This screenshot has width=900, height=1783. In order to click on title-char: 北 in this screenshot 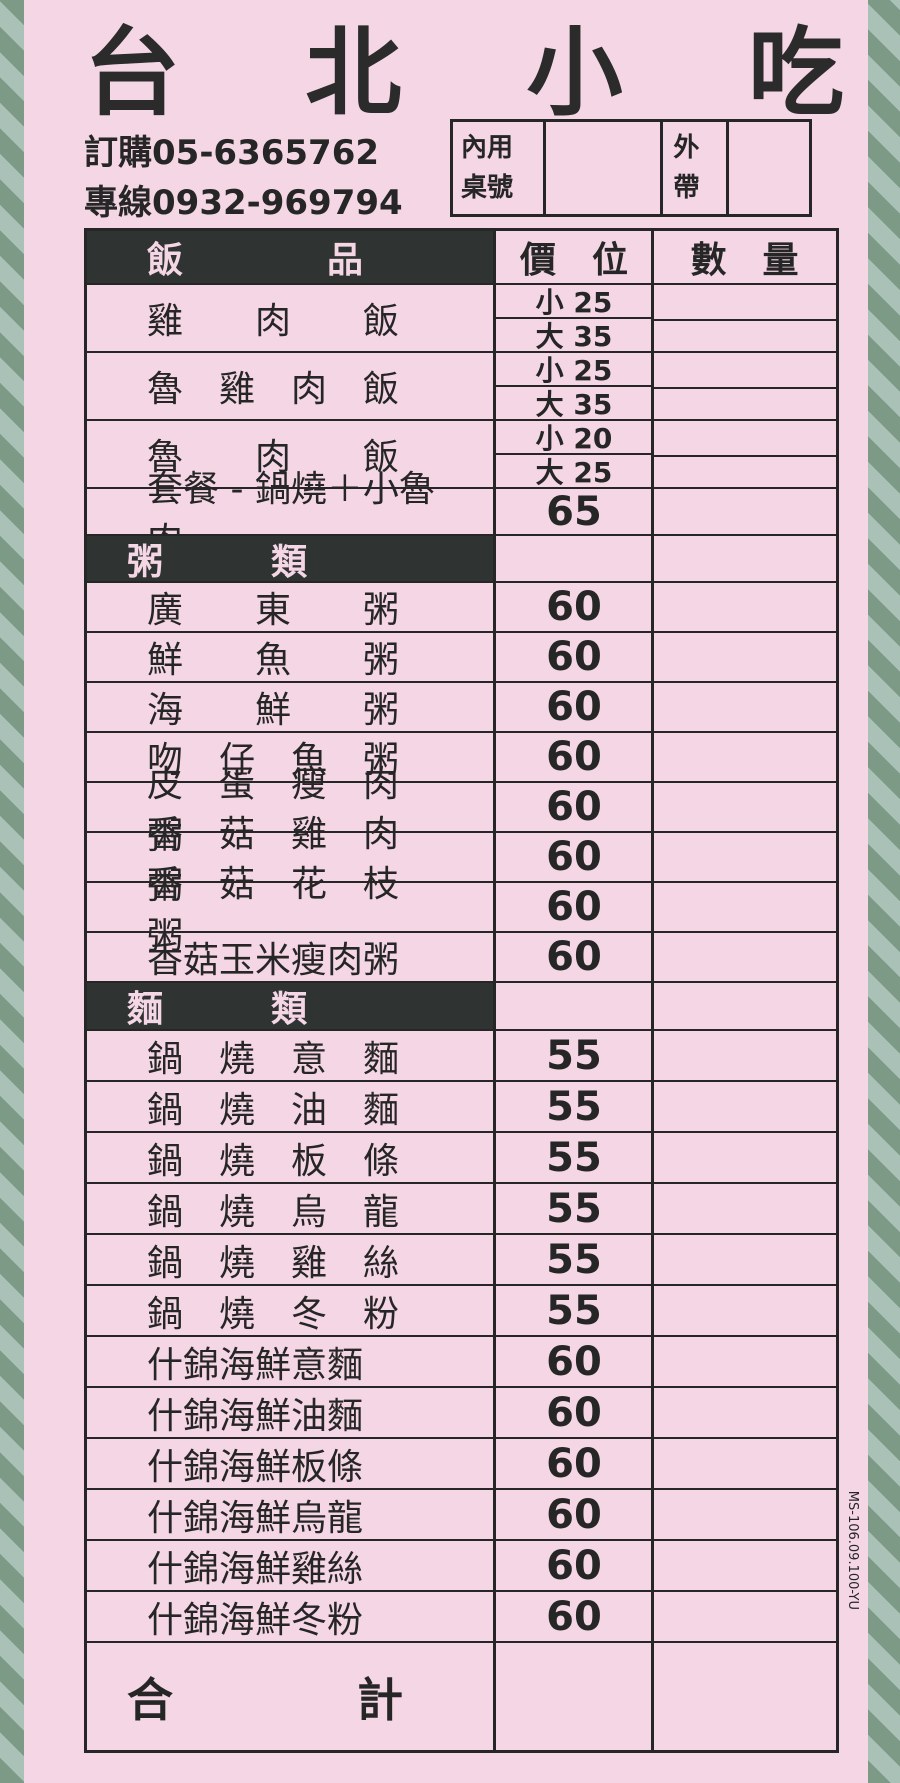, I will do `click(353, 72)`.